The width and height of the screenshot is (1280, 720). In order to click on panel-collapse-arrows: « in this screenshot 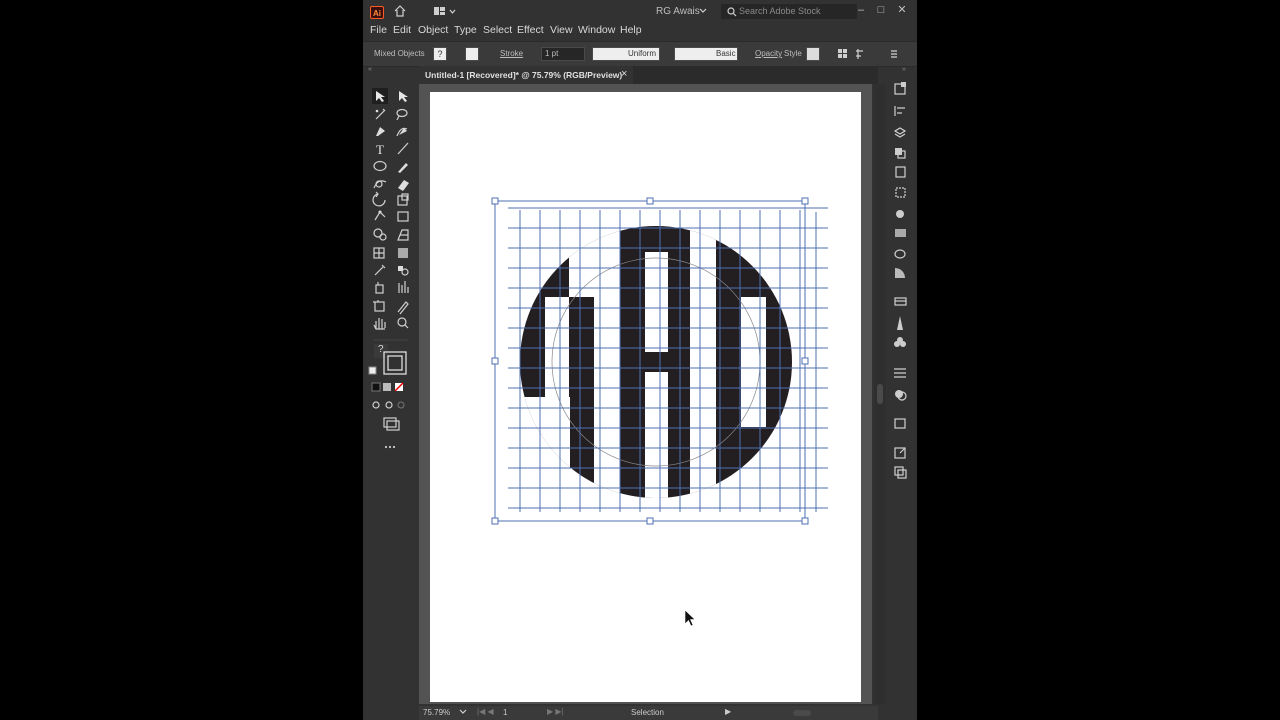, I will do `click(373, 70)`.